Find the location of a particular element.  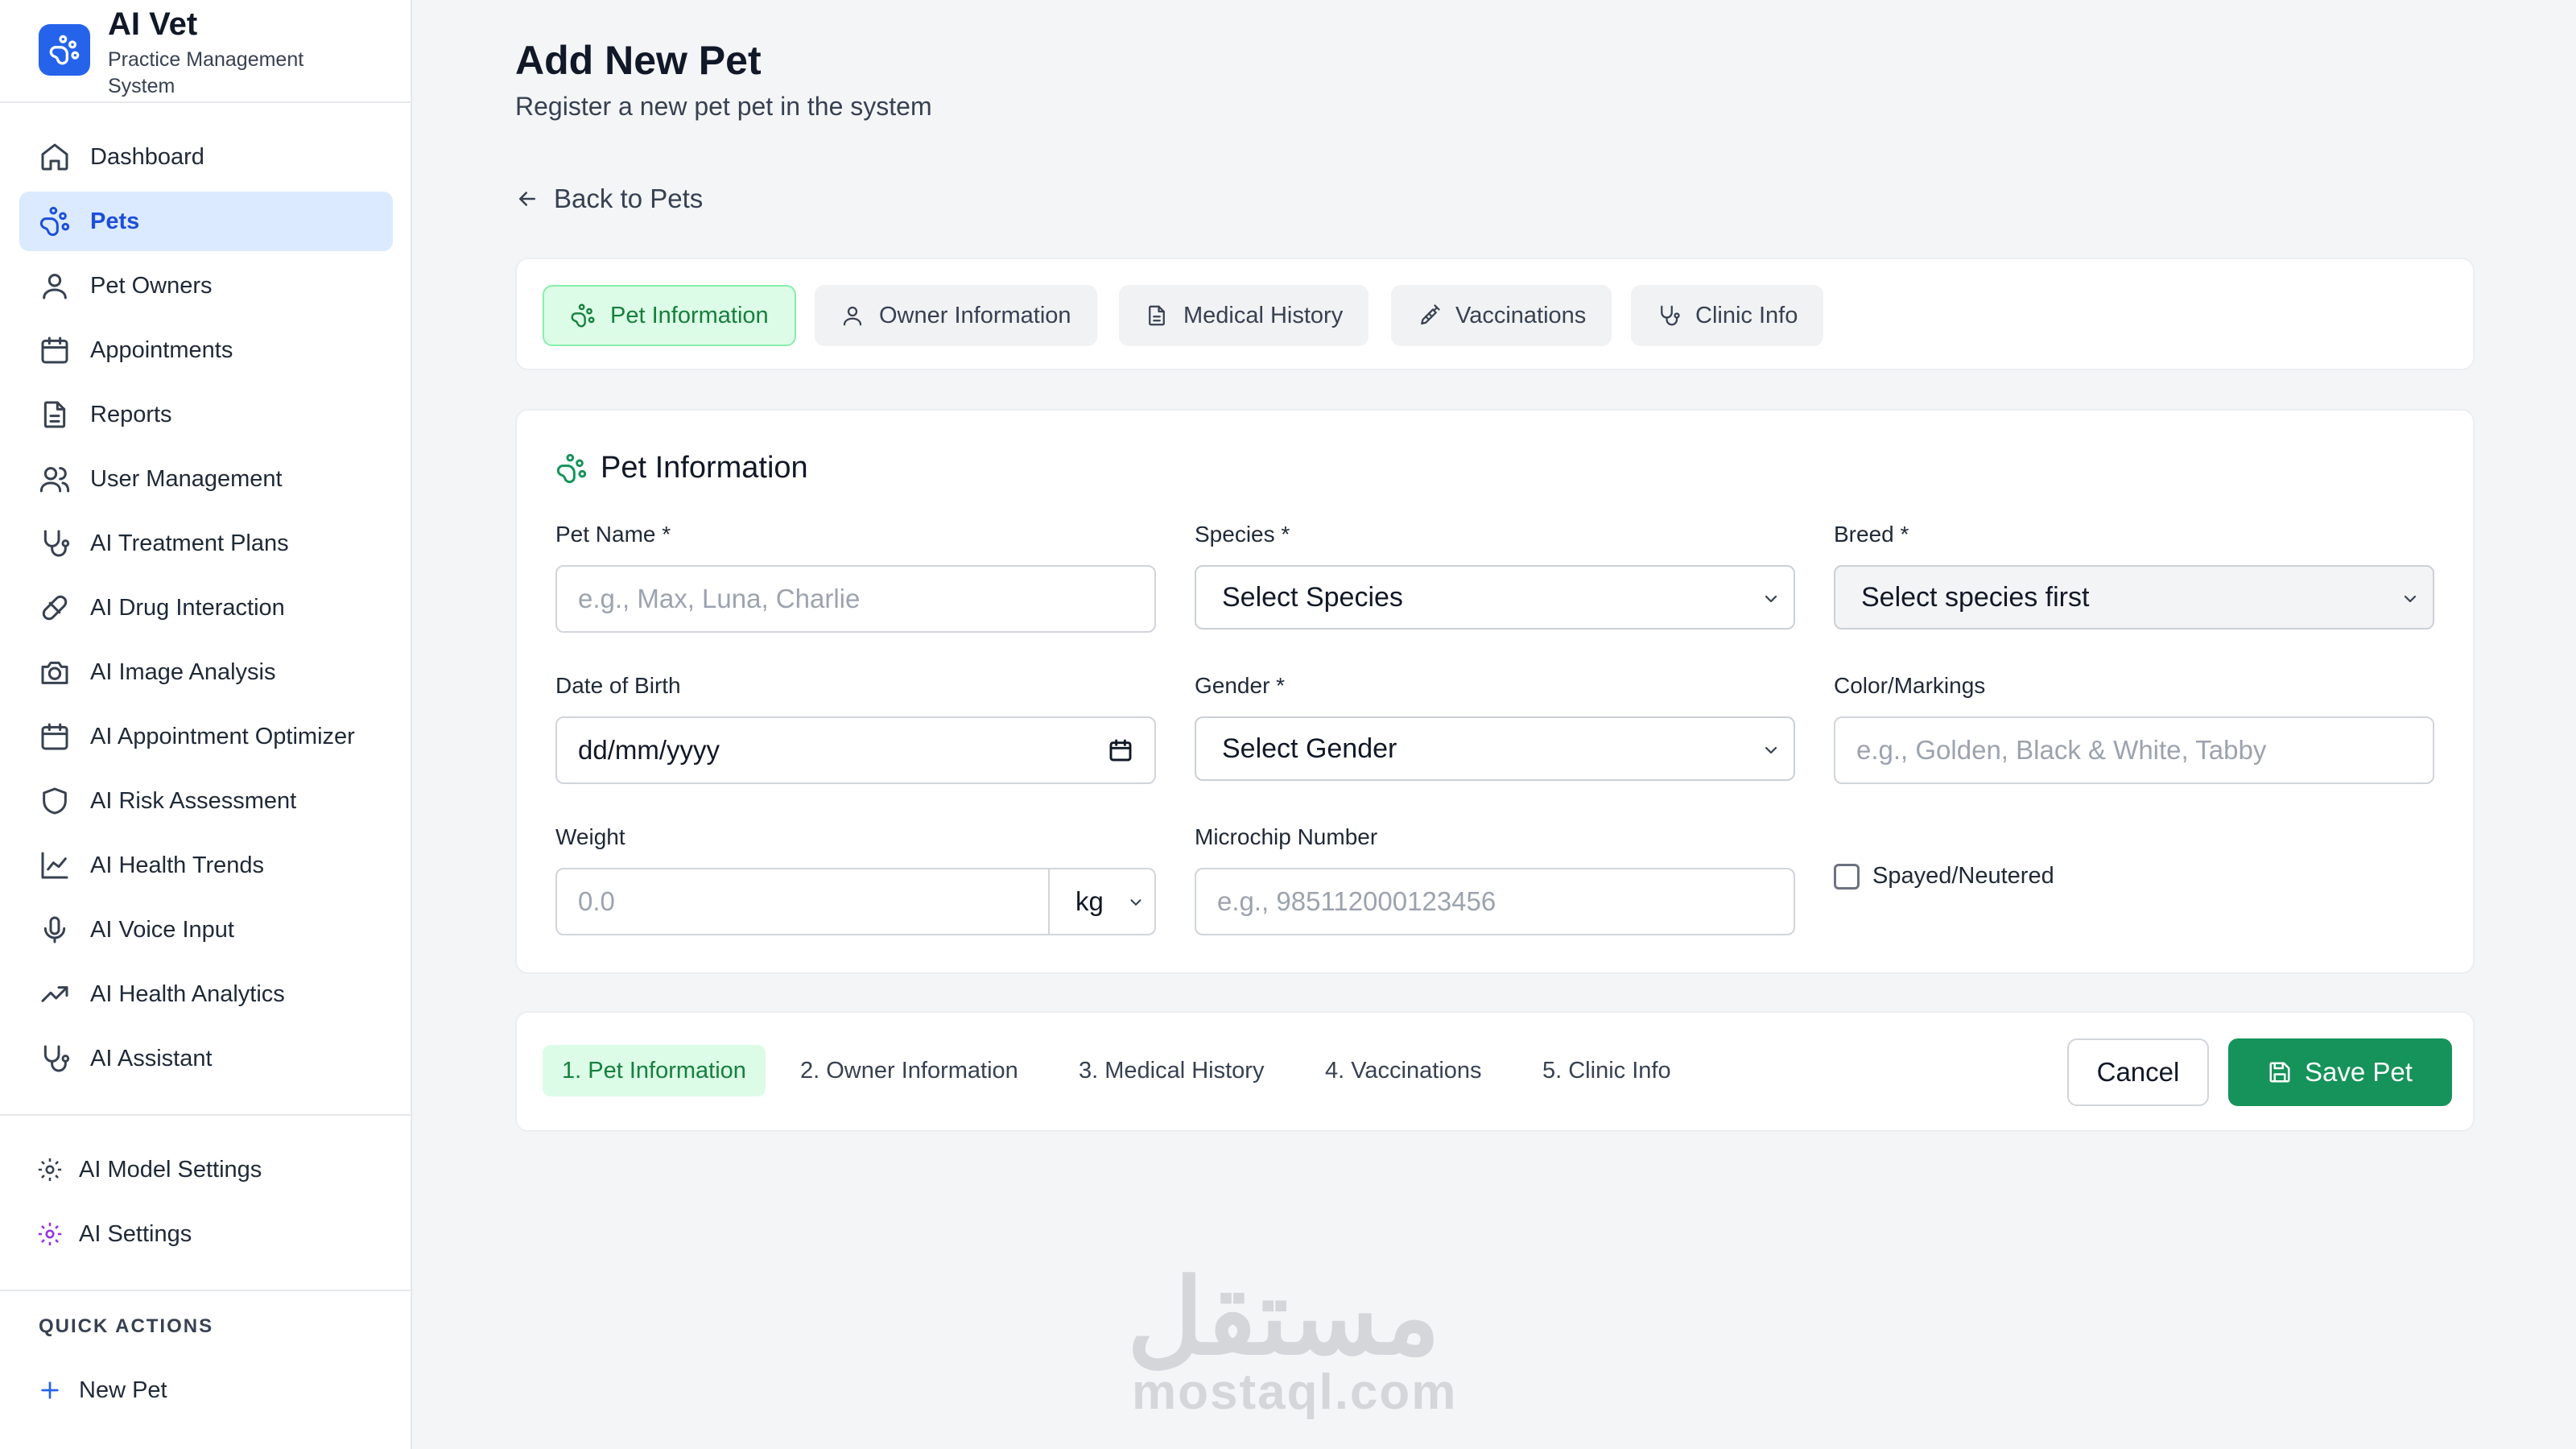

sidebar-item-label: AI Voice Input is located at coordinates (162, 929).